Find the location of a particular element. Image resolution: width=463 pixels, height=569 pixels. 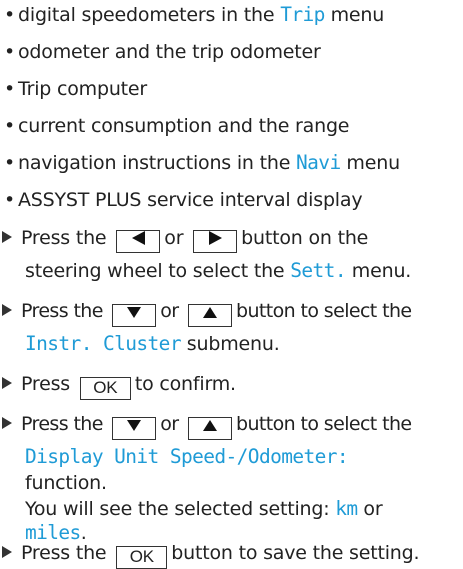

bullet-text: ASSYST PLUS service interval display is located at coordinates (190, 200).